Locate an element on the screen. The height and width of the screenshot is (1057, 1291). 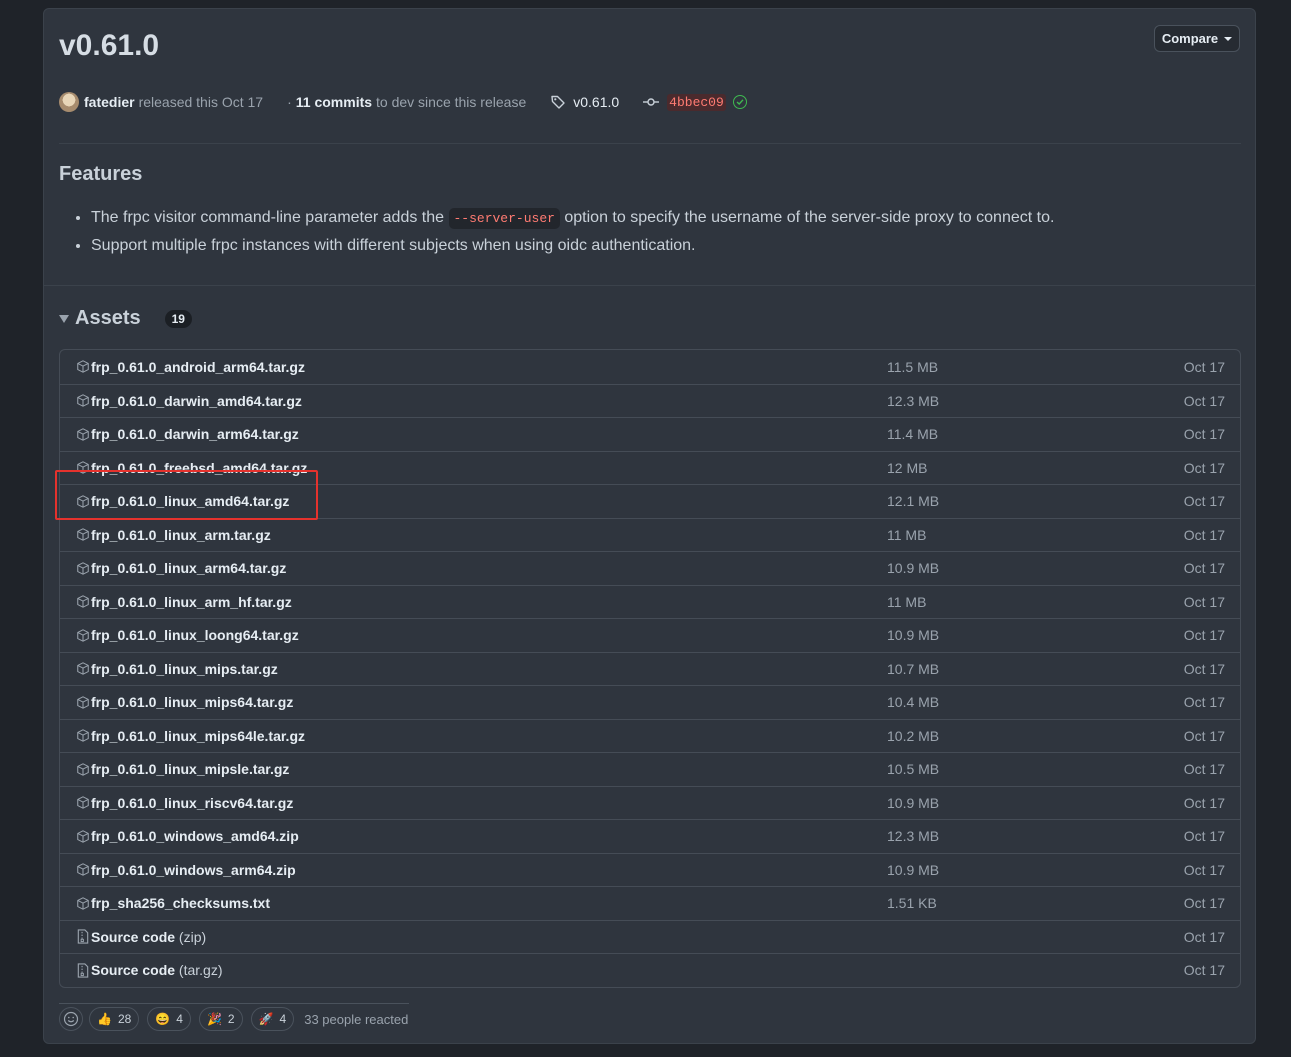
avatar is located at coordinates (69, 102).